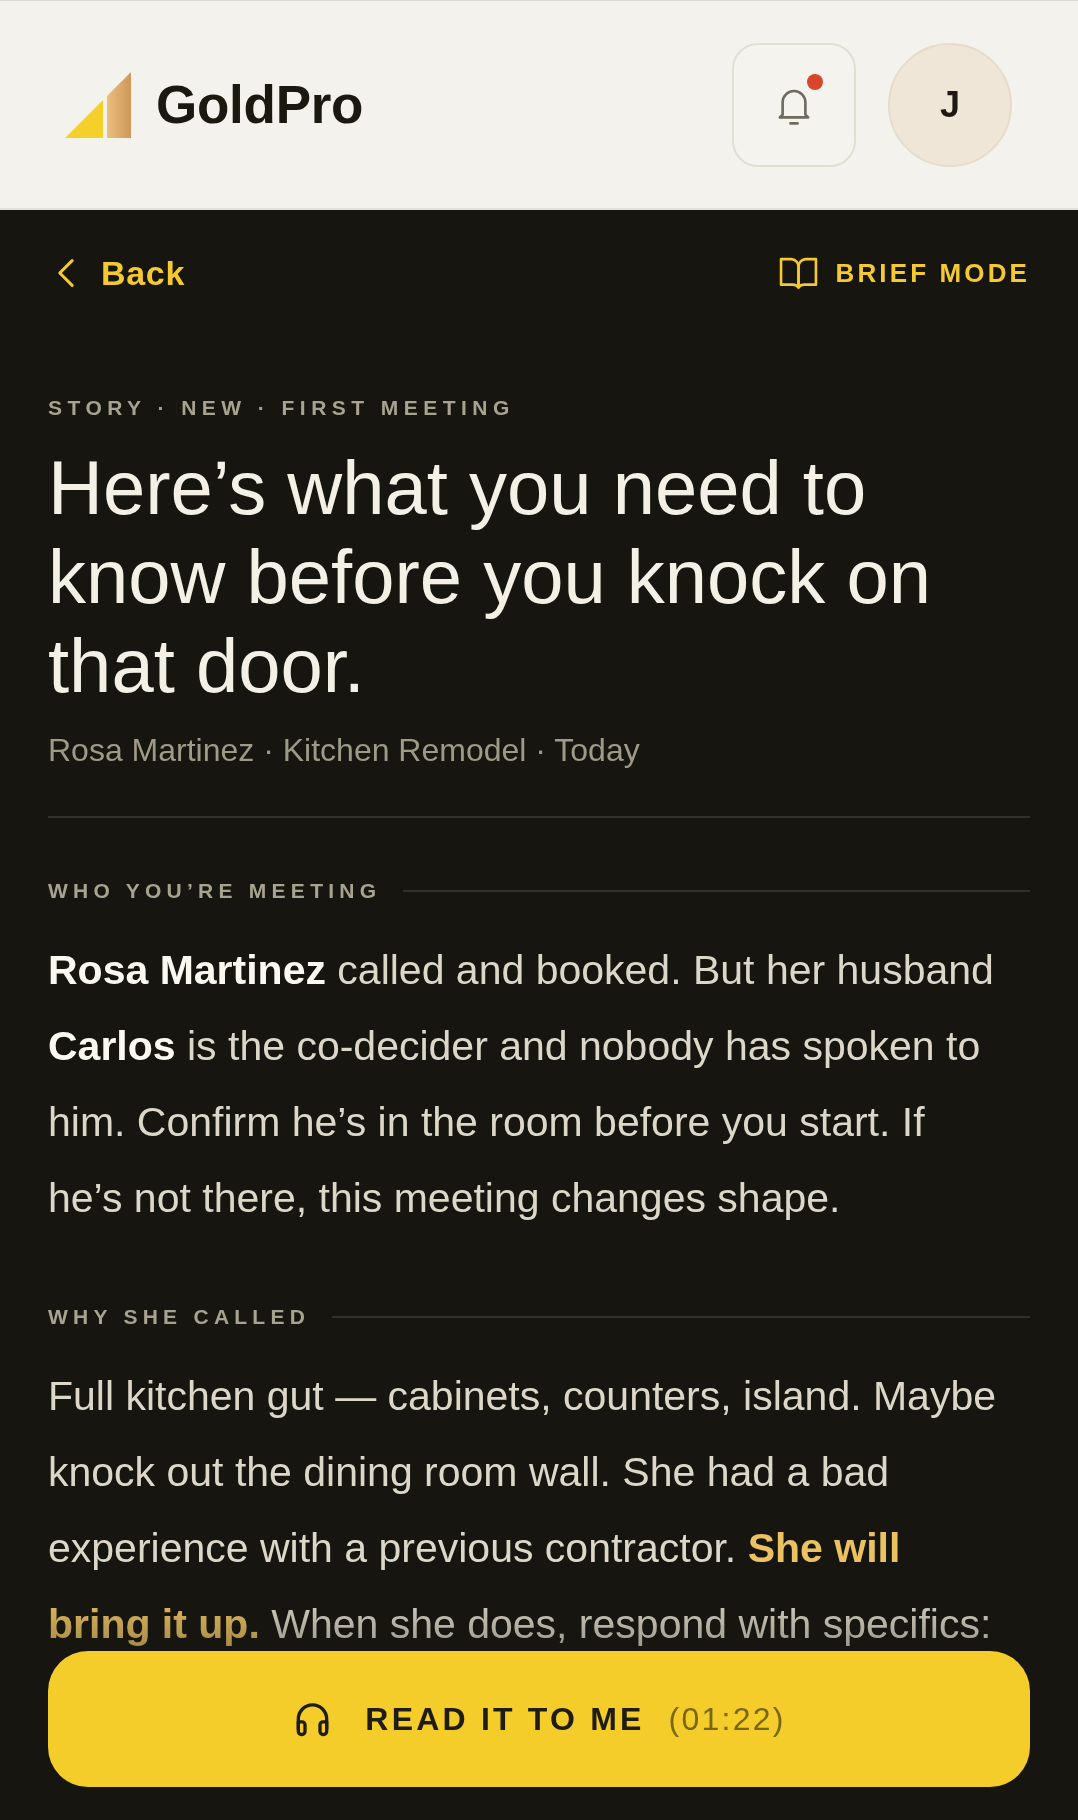 The height and width of the screenshot is (1820, 1078). I want to click on section-text: Full kitchen gut — cabinets, counters, island. Maybe knock out the dining room wall. She had a bad experience with a previous contractor. She will bring it up. When she does, respond with specifics:, so click(523, 1510).